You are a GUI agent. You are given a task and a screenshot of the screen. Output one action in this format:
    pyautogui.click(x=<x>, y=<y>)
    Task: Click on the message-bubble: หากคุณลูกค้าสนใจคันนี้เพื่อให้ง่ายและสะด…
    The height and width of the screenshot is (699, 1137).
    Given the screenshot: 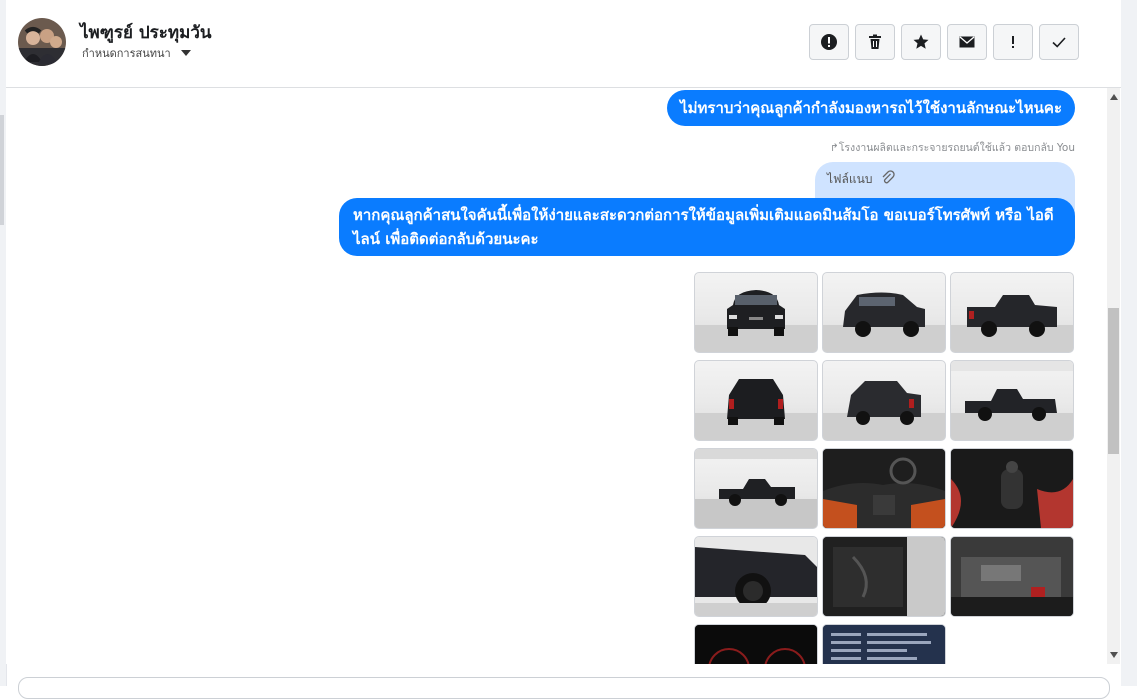 What is the action you would take?
    pyautogui.click(x=707, y=227)
    